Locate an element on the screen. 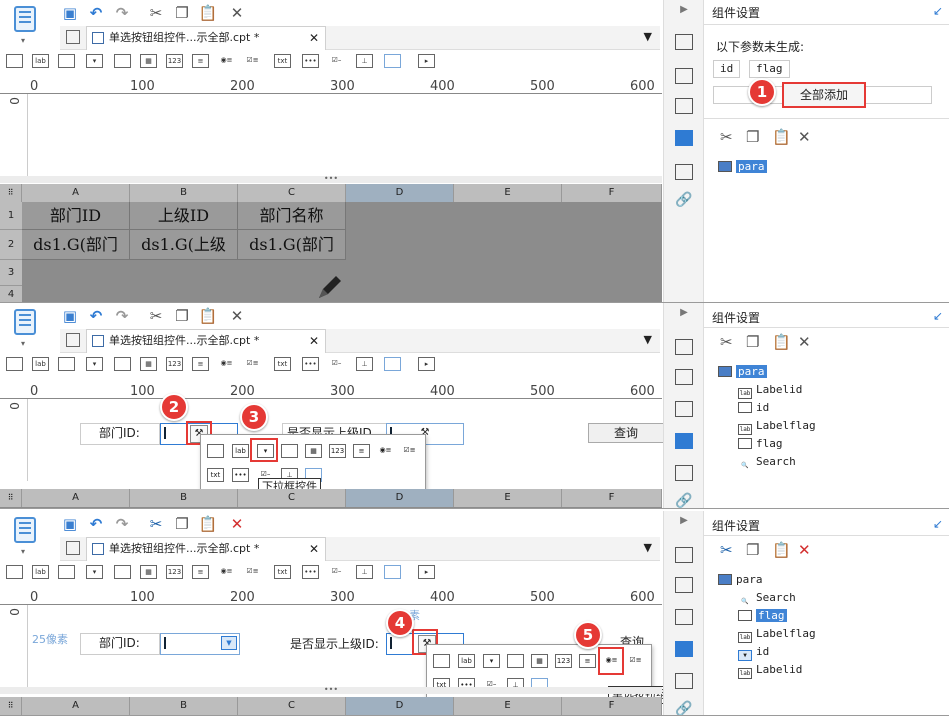 The height and width of the screenshot is (716, 949). grid-icon is located at coordinates (73, 37).